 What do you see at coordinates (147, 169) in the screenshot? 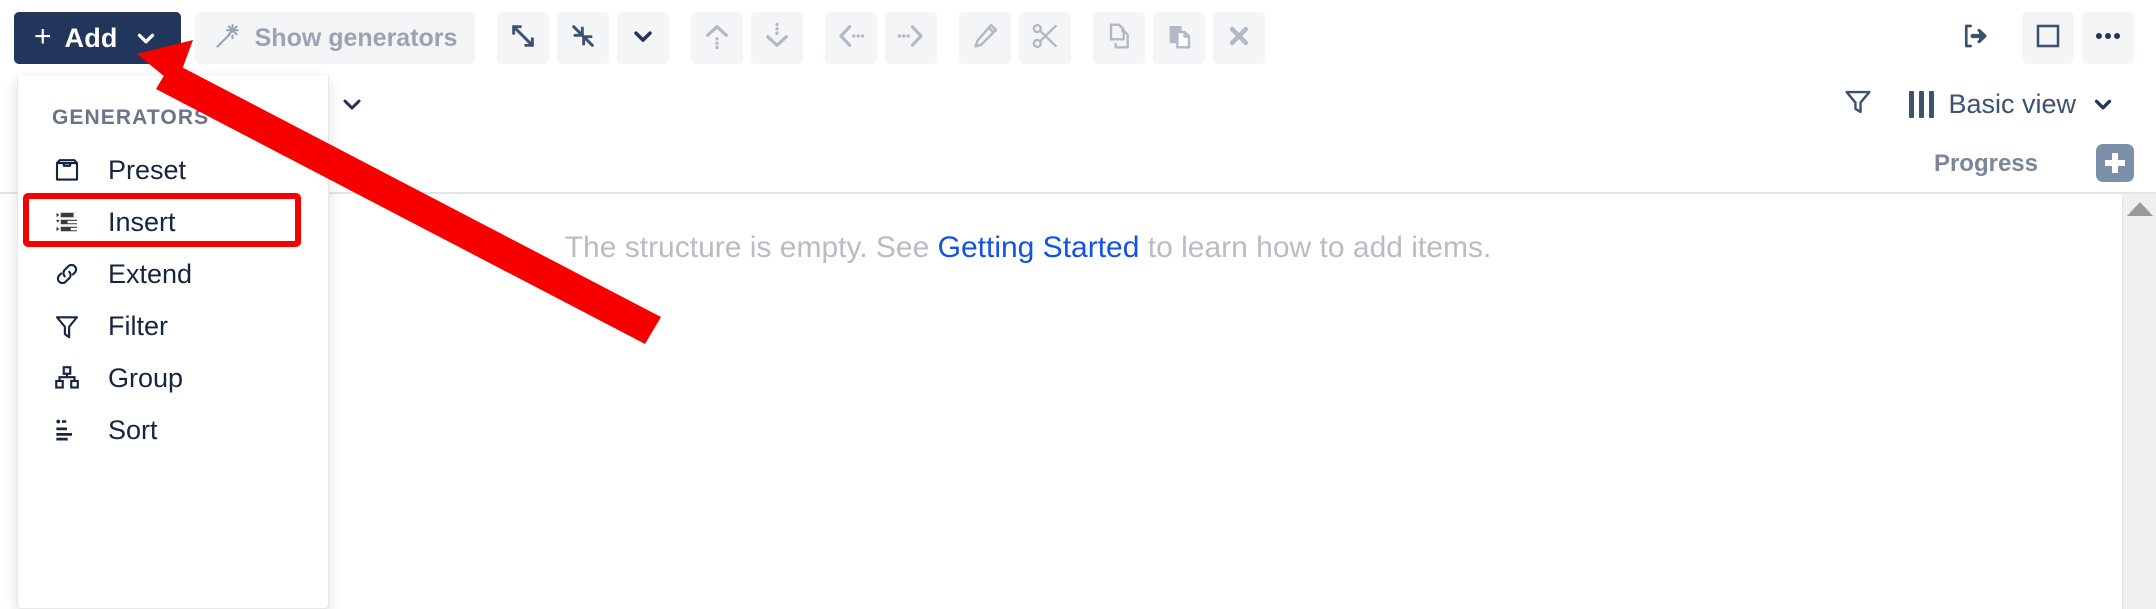
I see `menu-item-label: Preset` at bounding box center [147, 169].